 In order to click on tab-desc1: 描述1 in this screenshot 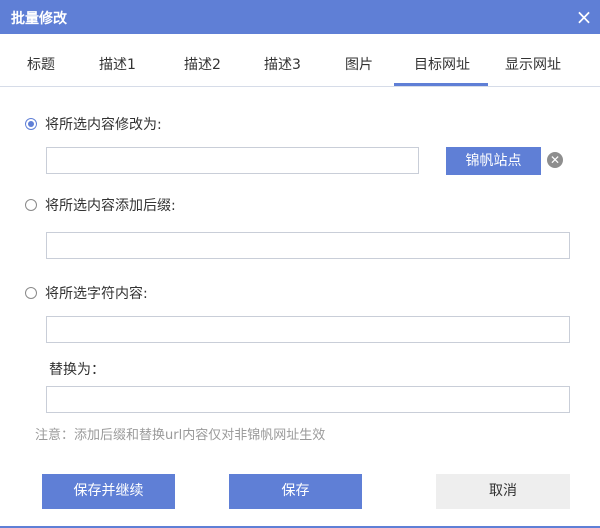, I will do `click(117, 64)`.